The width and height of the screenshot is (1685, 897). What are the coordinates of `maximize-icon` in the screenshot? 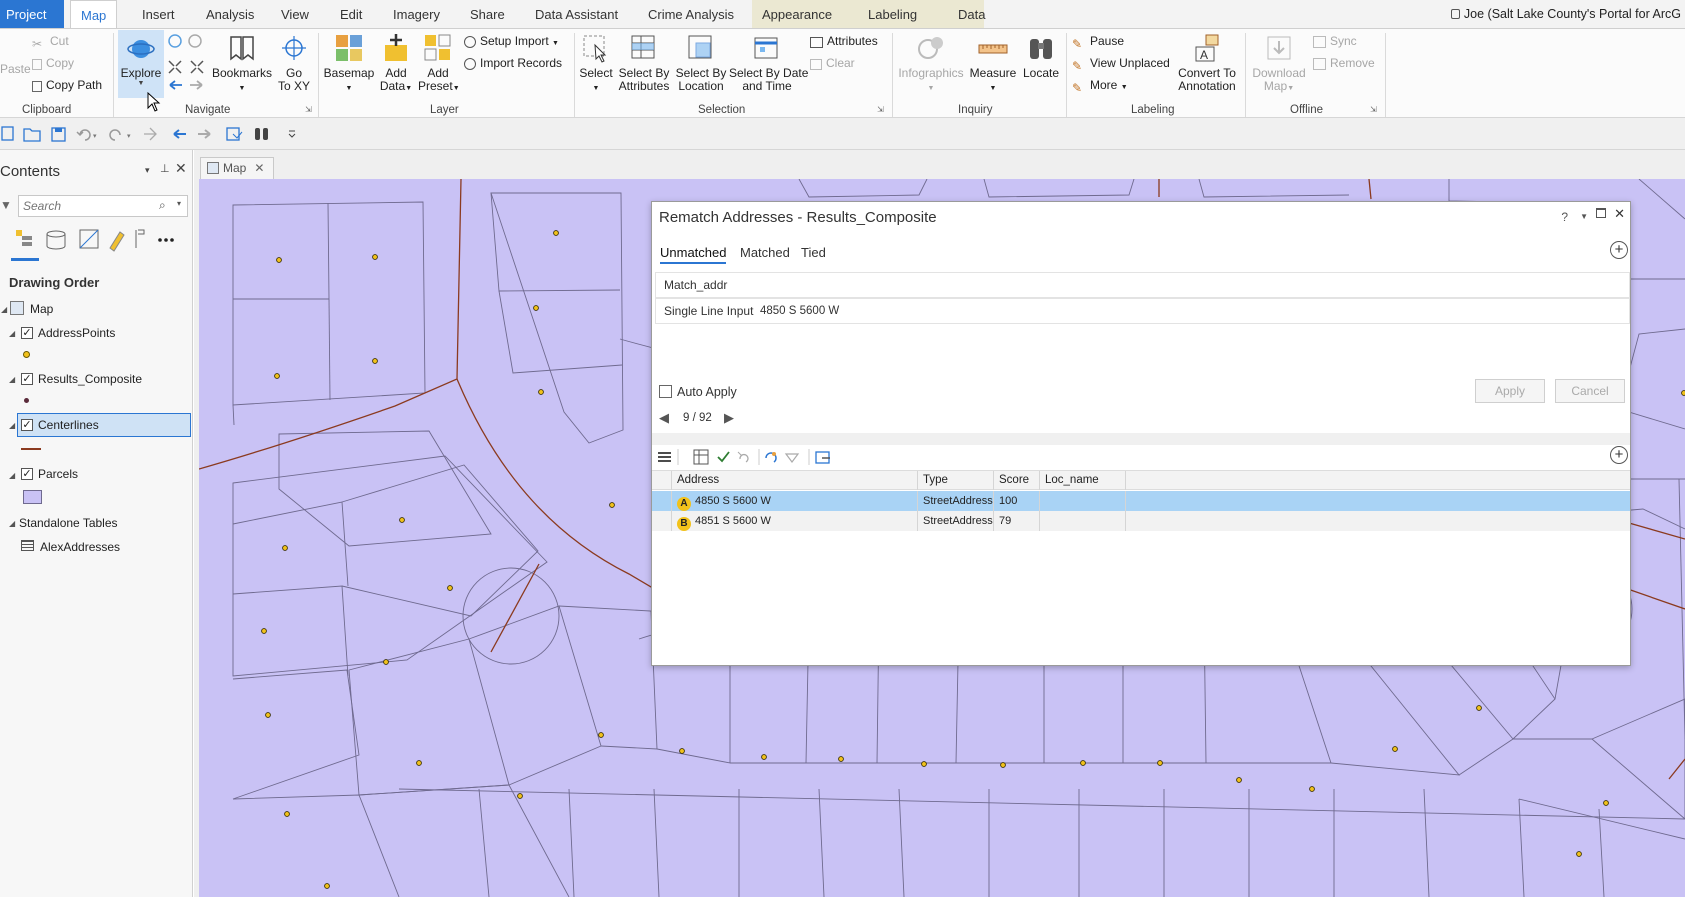 It's located at (1601, 213).